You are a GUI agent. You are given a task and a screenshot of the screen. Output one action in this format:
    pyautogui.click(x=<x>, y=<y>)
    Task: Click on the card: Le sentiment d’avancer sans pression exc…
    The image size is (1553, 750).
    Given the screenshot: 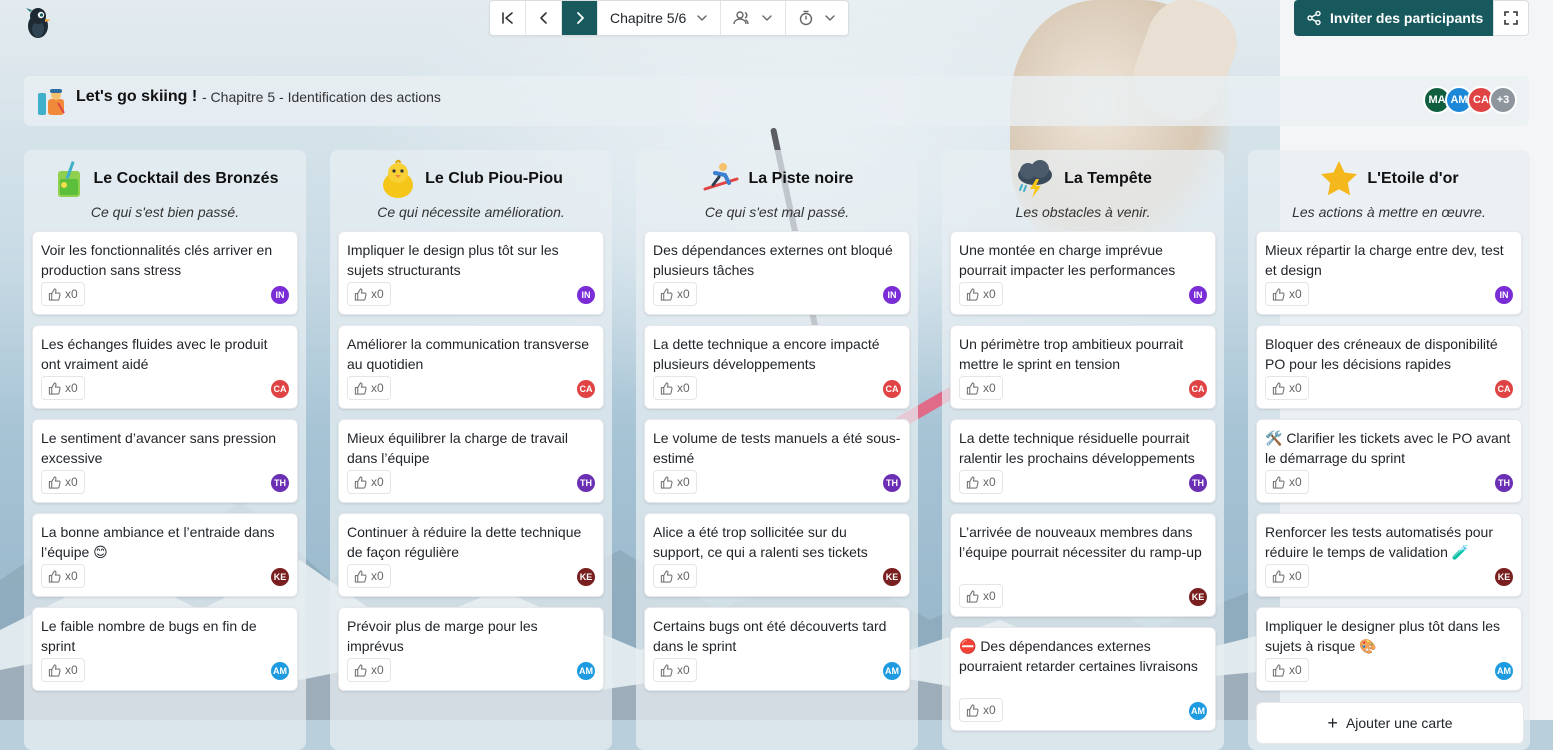 What is the action you would take?
    pyautogui.click(x=165, y=461)
    